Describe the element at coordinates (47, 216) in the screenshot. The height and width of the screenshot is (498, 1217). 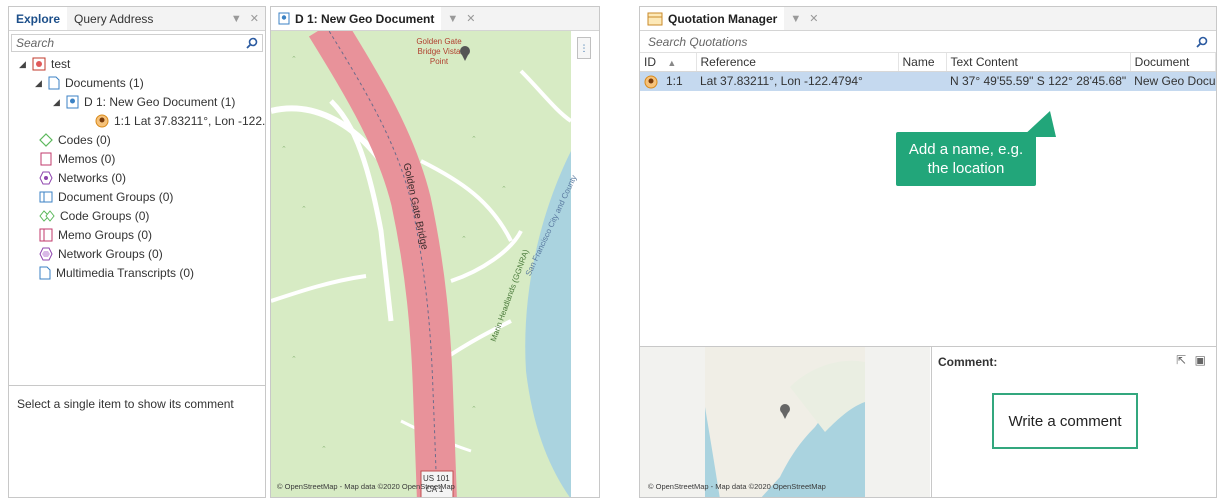
I see `code-group-icon` at that location.